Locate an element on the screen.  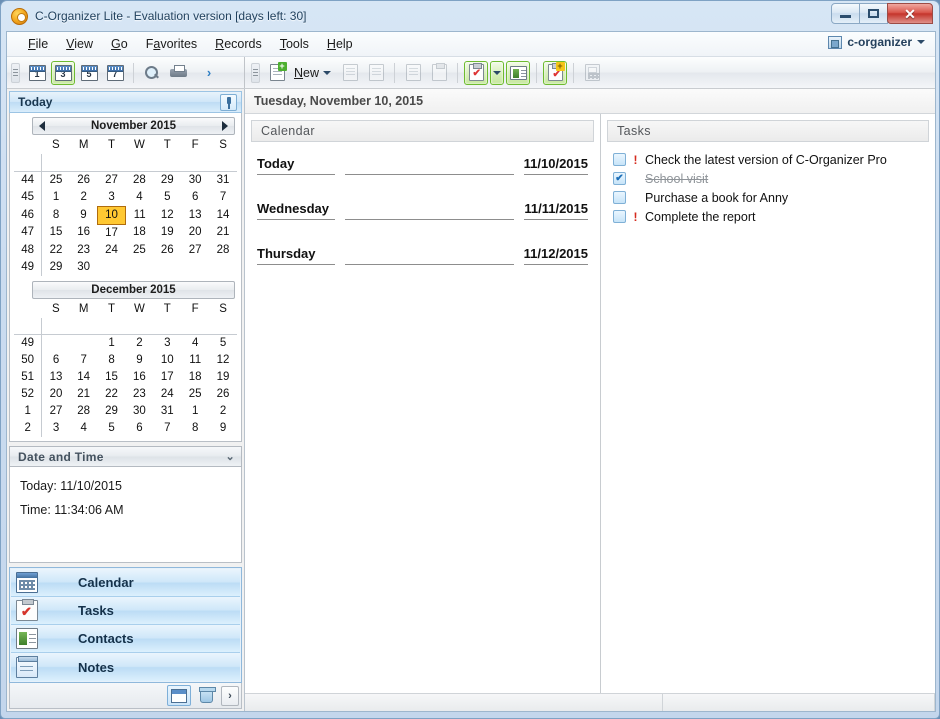
calendar-day-row: Wednesday 11/11/2015 is located at coordinates (422, 210).